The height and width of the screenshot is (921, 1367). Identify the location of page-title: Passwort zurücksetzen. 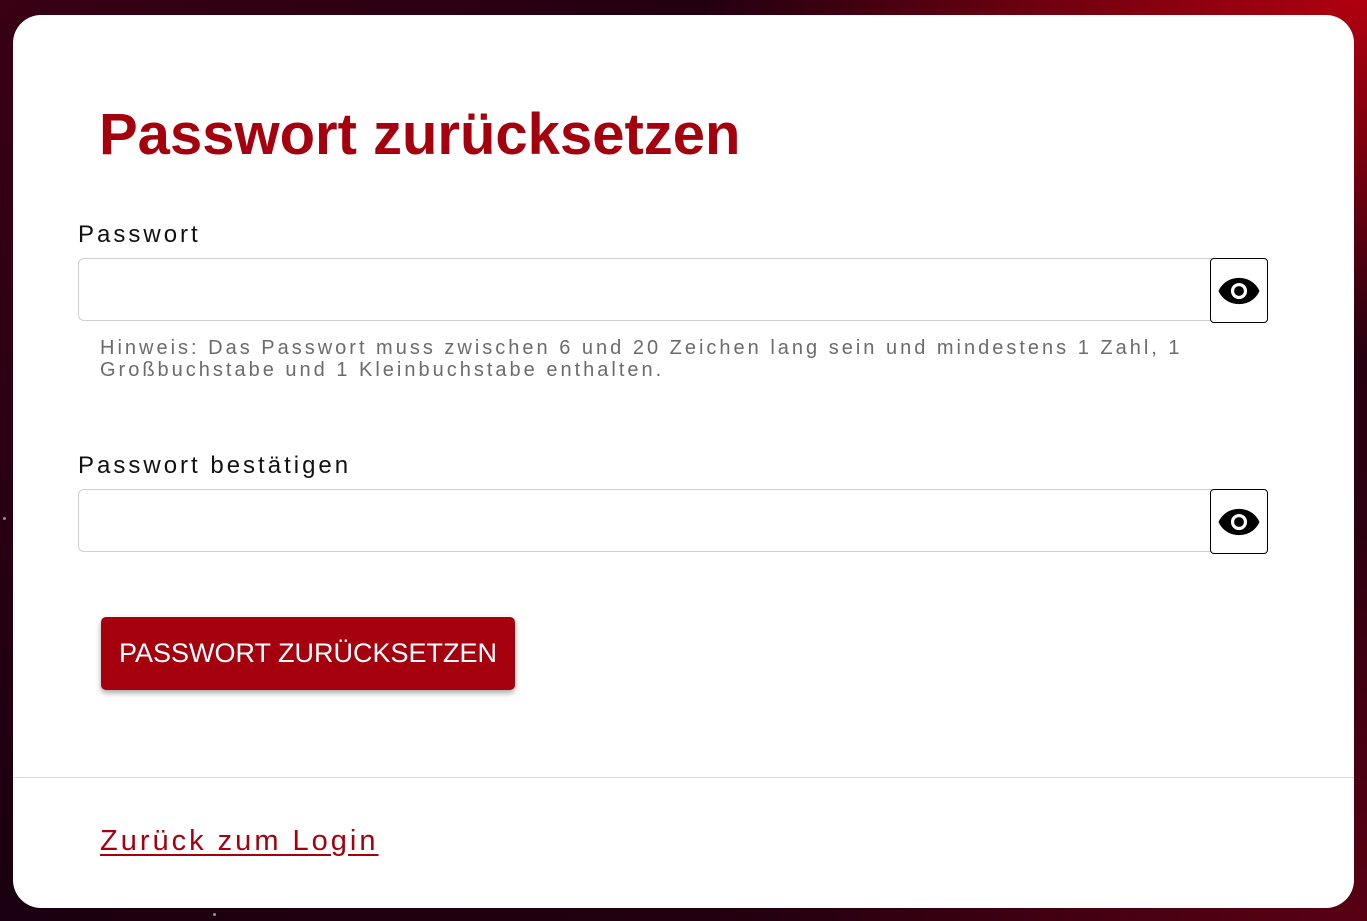
(420, 134).